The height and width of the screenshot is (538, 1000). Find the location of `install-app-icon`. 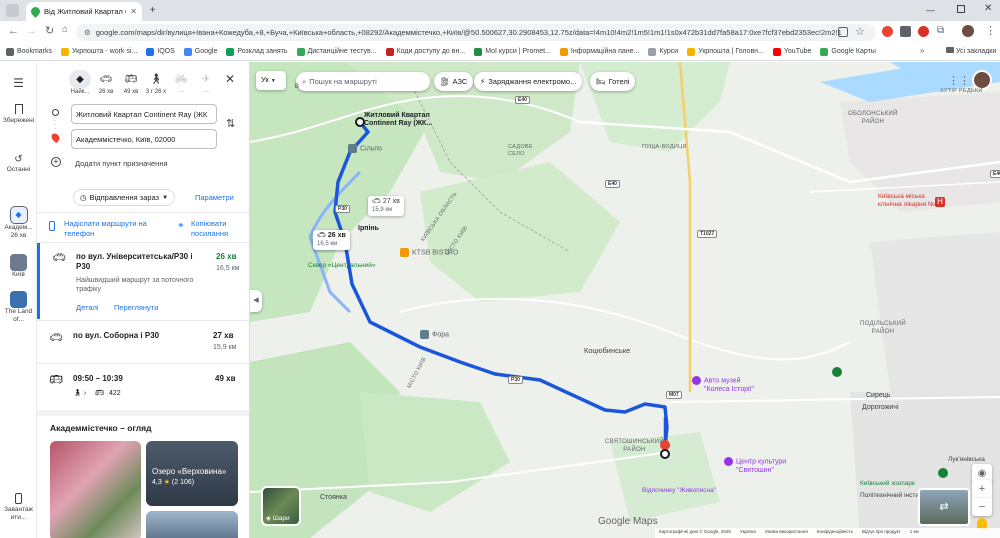

install-app-icon is located at coordinates (843, 32).